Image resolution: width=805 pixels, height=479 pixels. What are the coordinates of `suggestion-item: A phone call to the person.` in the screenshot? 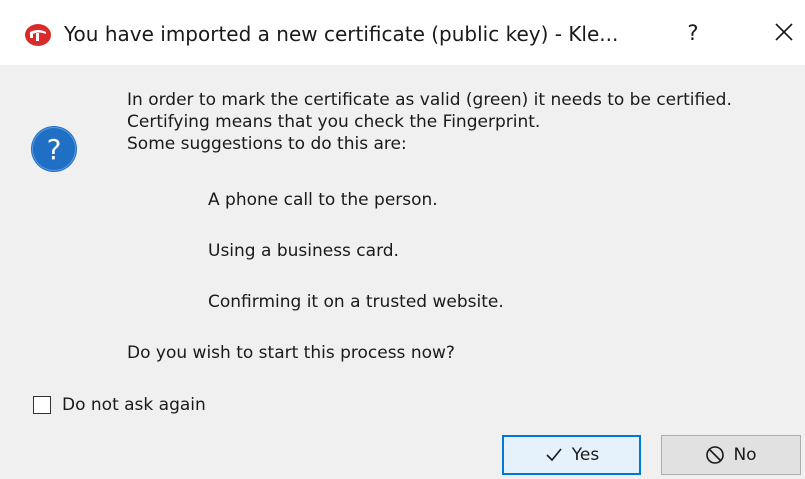 It's located at (323, 200).